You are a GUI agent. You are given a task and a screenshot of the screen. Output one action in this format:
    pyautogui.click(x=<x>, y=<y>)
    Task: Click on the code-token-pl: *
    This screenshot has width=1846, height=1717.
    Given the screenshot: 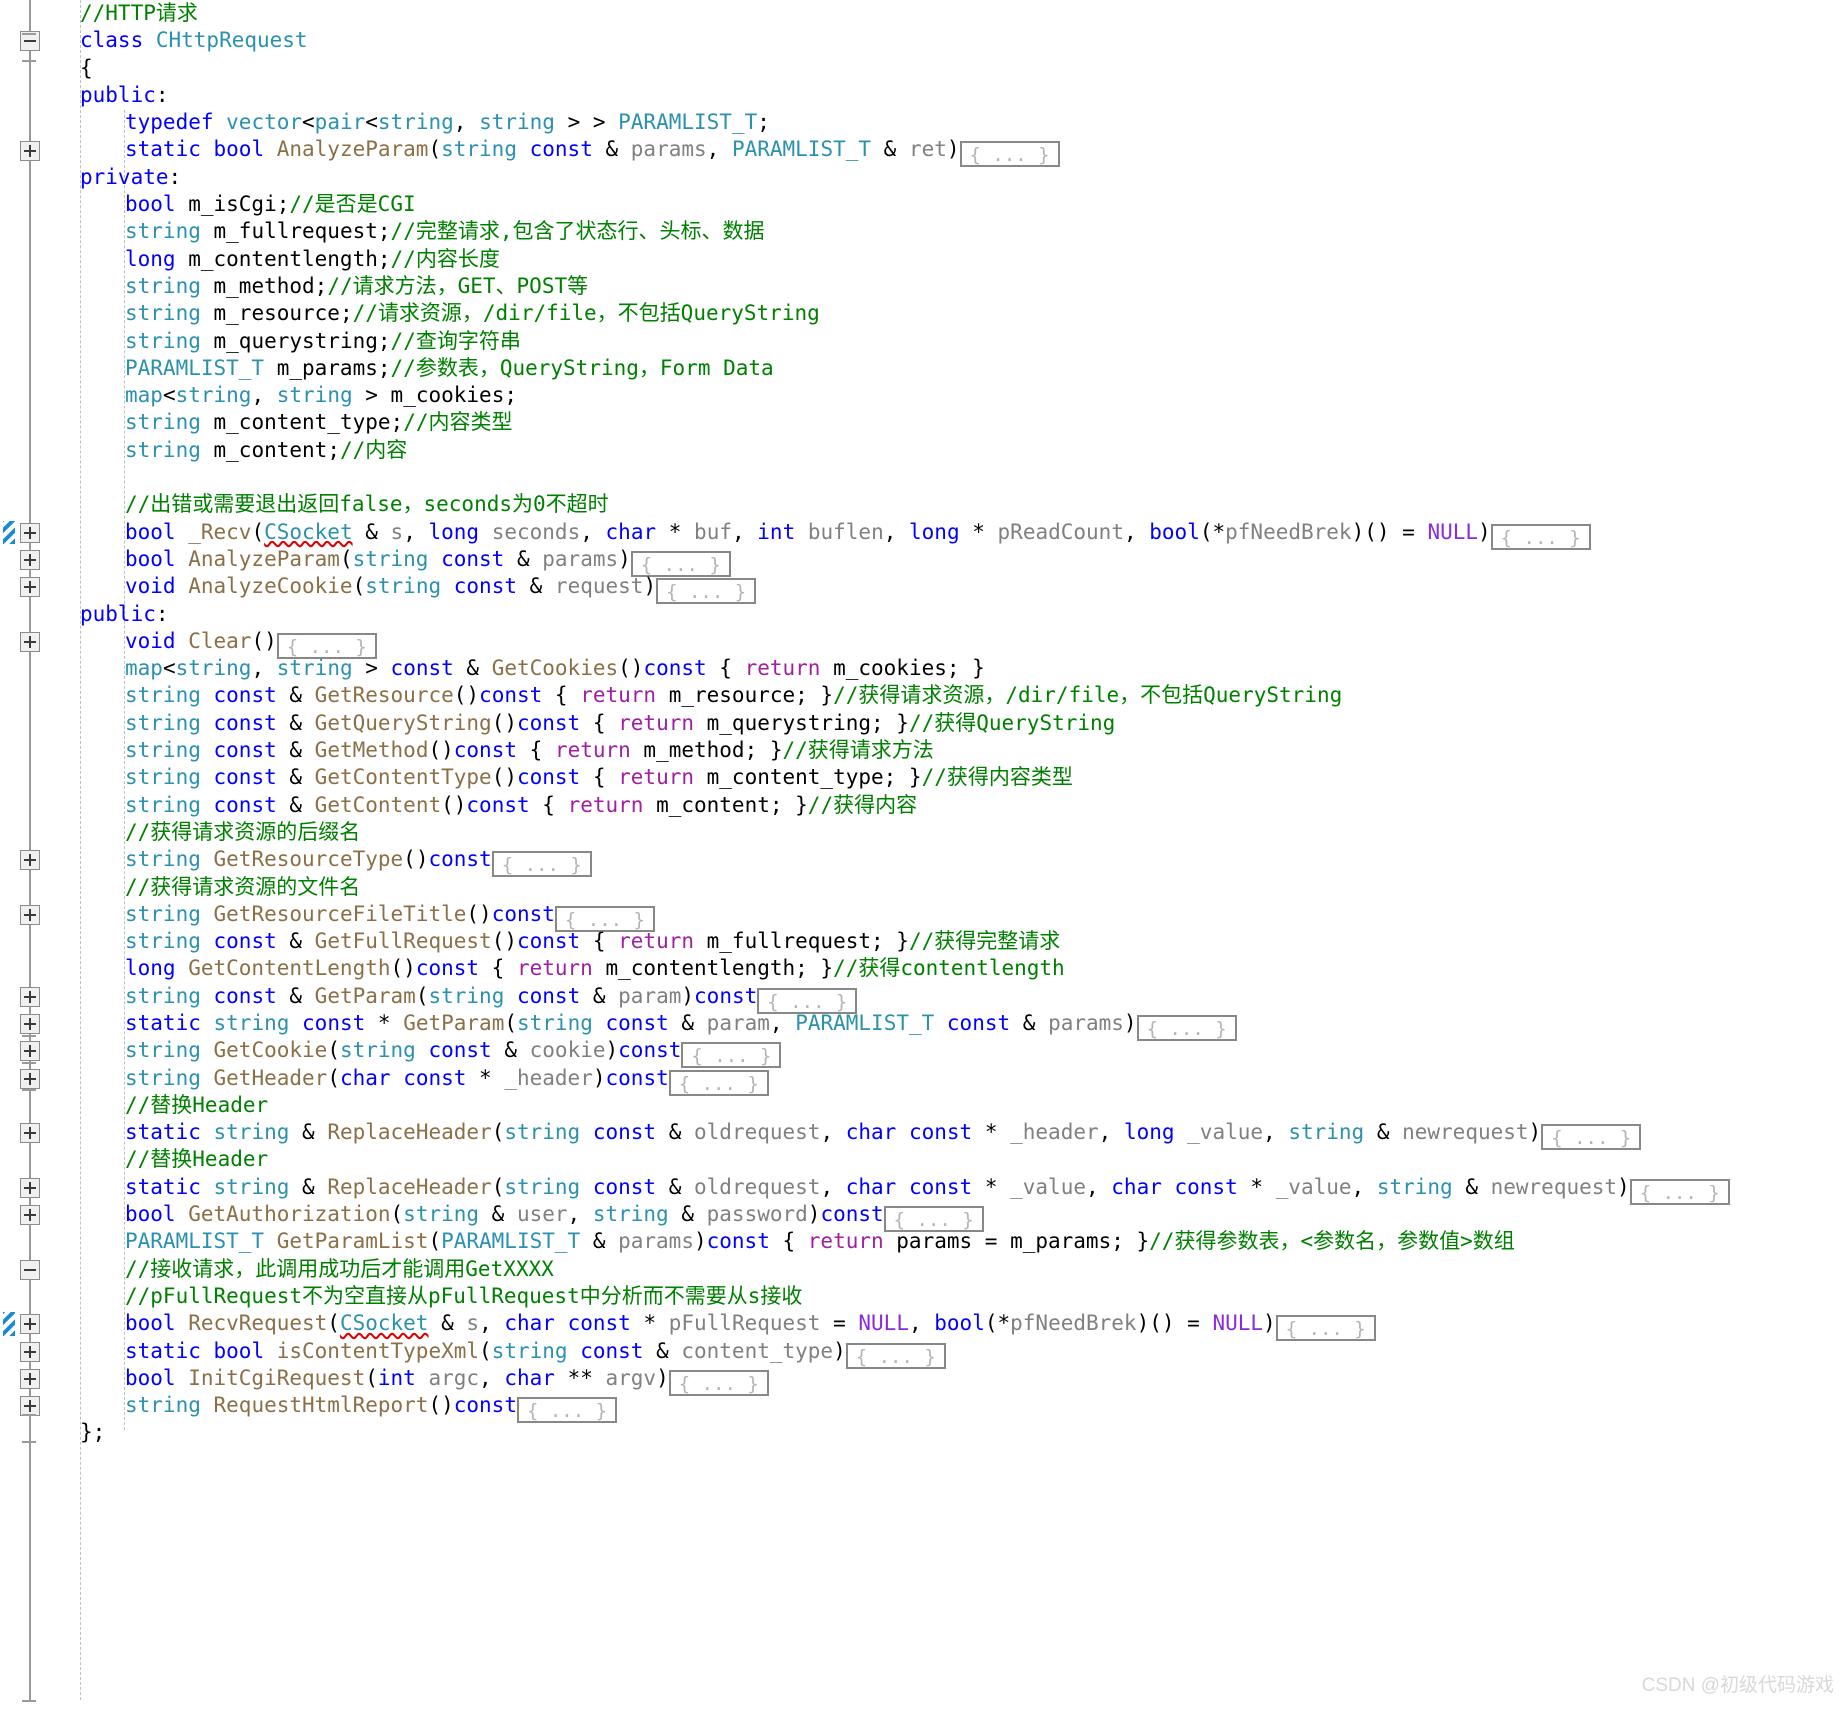 What is the action you would take?
    pyautogui.click(x=675, y=531)
    